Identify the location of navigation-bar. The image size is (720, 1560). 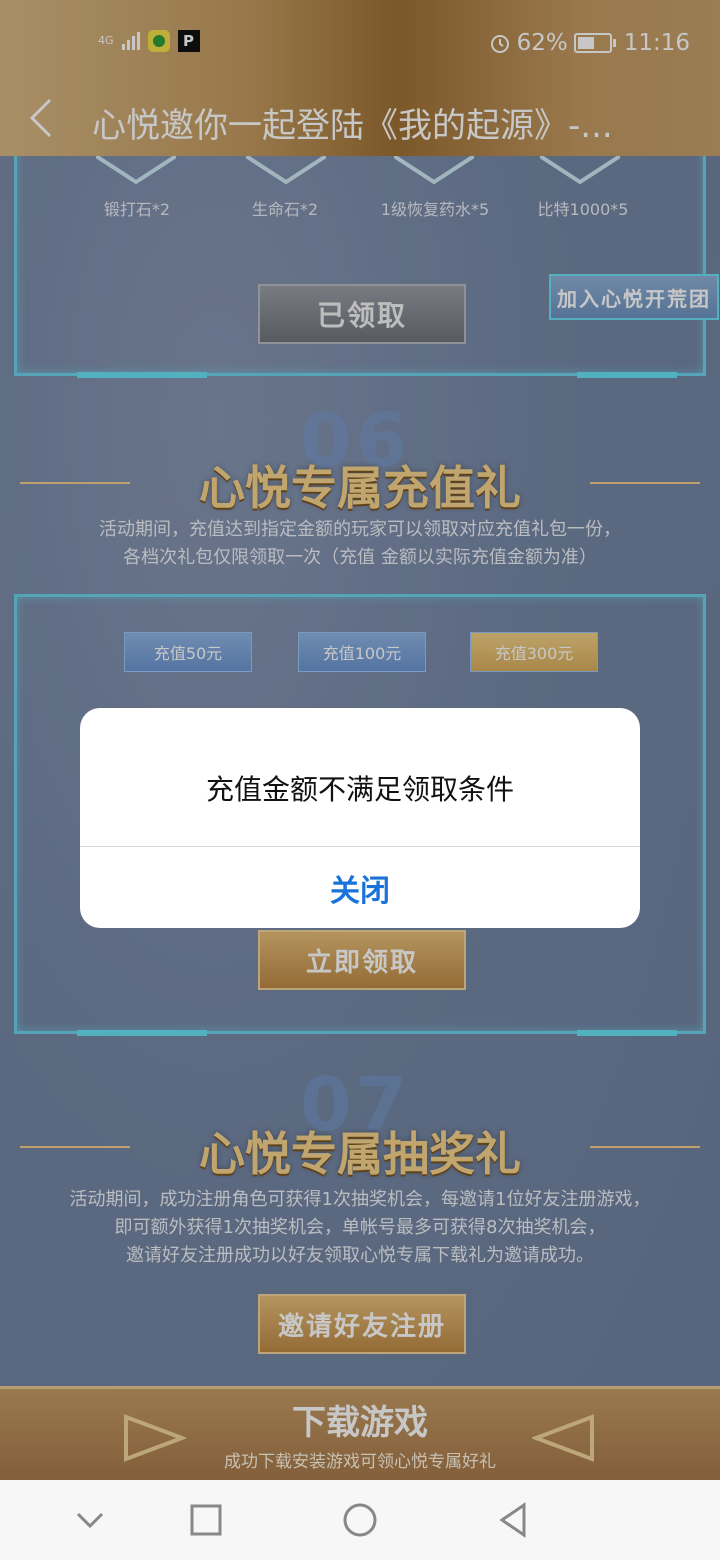
(360, 1520).